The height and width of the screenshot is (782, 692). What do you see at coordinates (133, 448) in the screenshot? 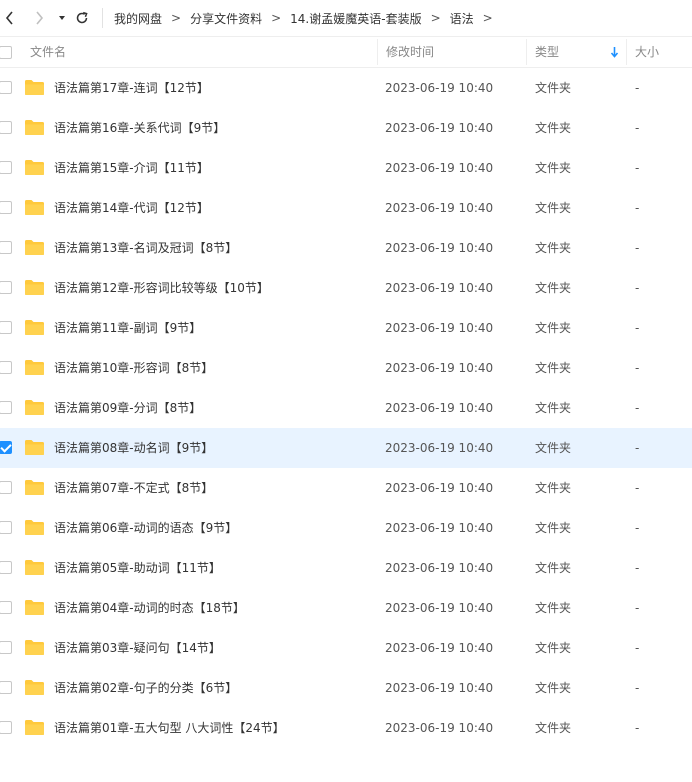
I see `file-name: 语法篇第08章-动名词【9节】` at bounding box center [133, 448].